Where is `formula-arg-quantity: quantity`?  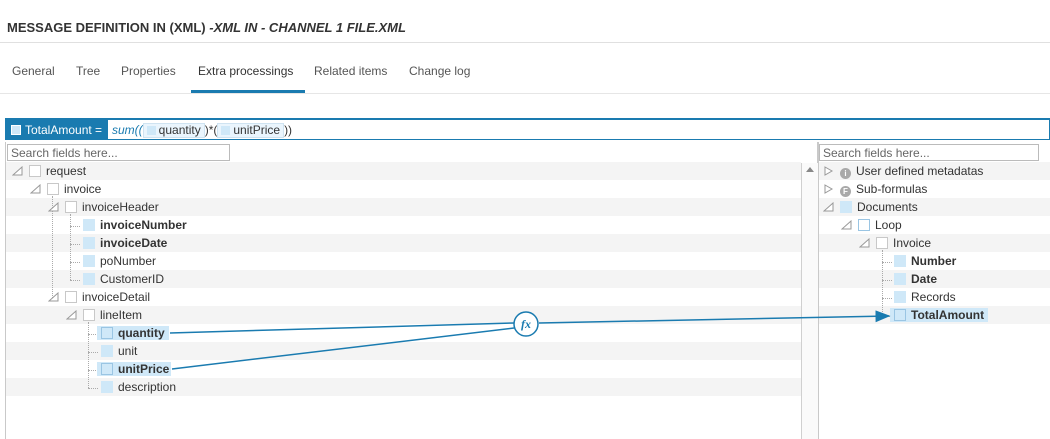
formula-arg-quantity: quantity is located at coordinates (173, 130).